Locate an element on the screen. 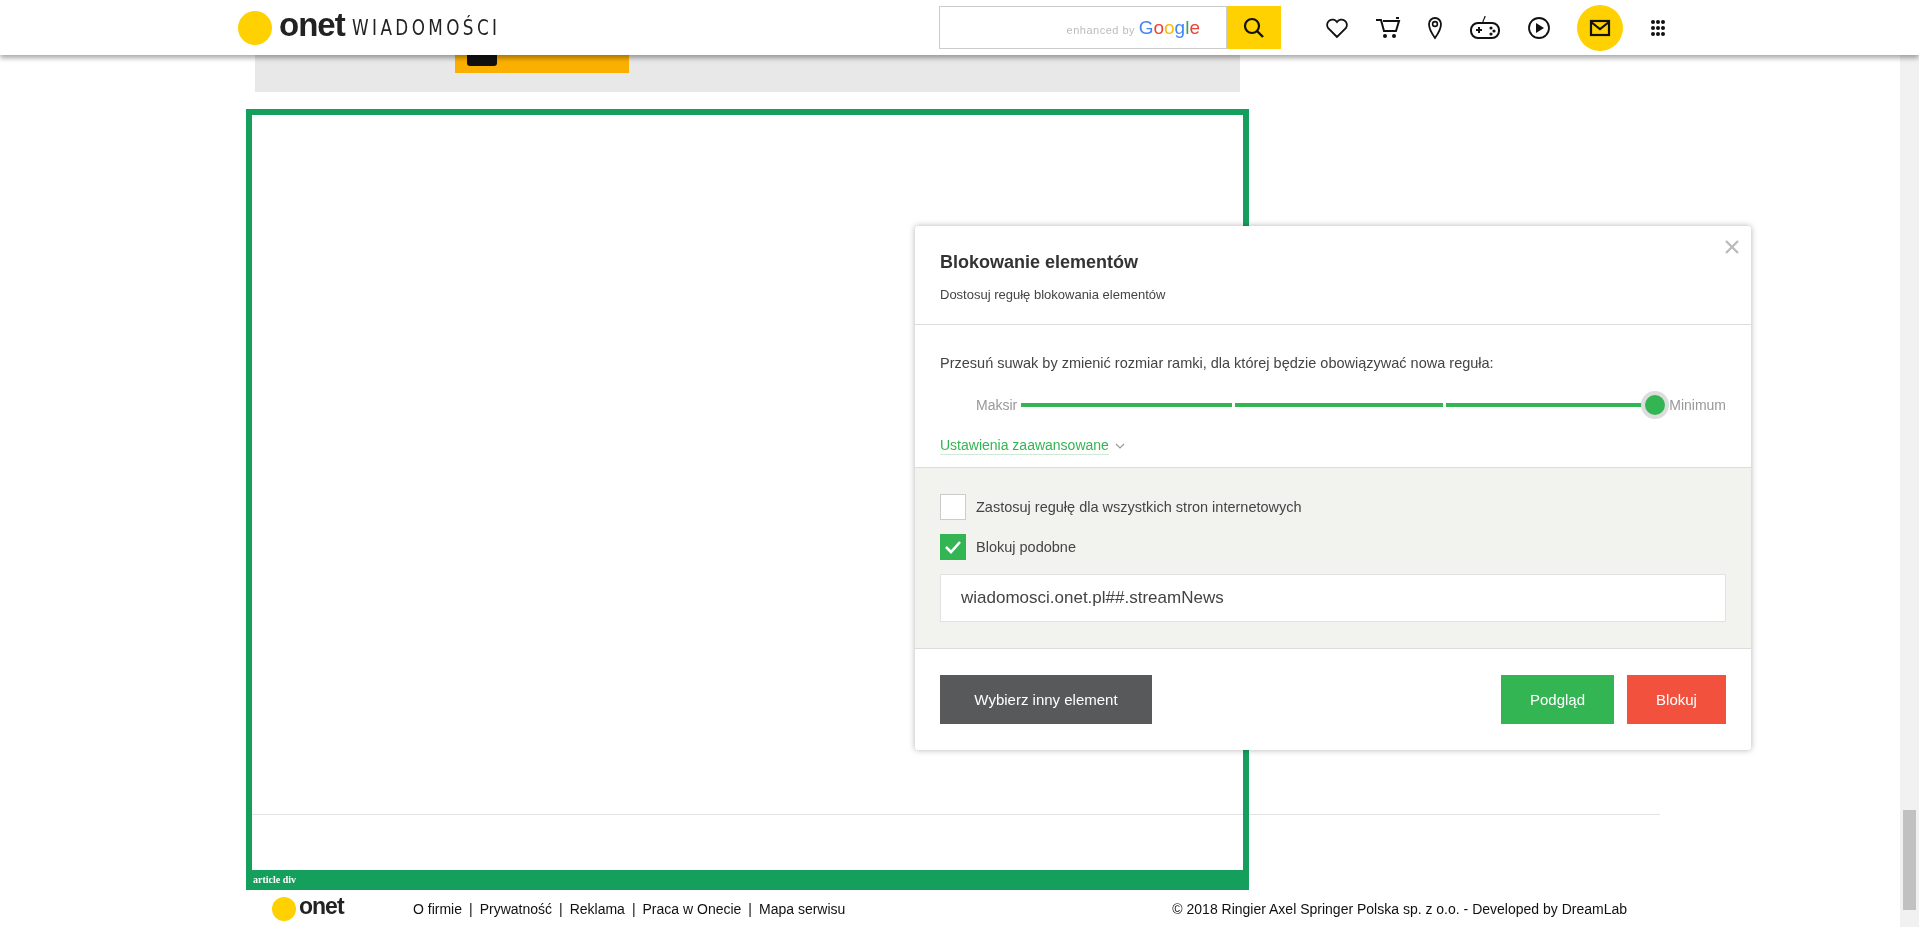  footer-link: Prywatność is located at coordinates (515, 908).